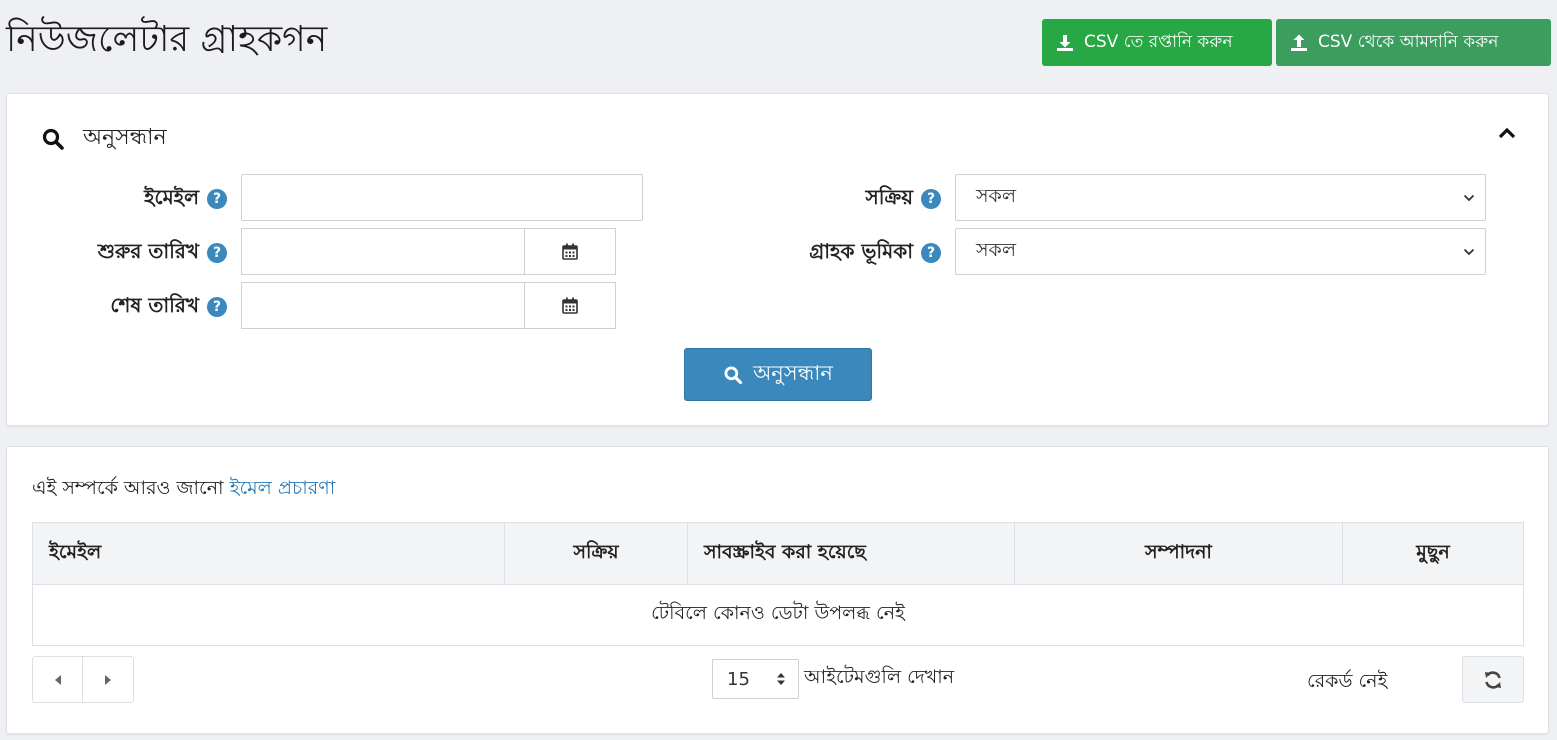 The height and width of the screenshot is (740, 1557). Describe the element at coordinates (1179, 553) in the screenshot. I see `column-edit: সম্পাদনা` at that location.